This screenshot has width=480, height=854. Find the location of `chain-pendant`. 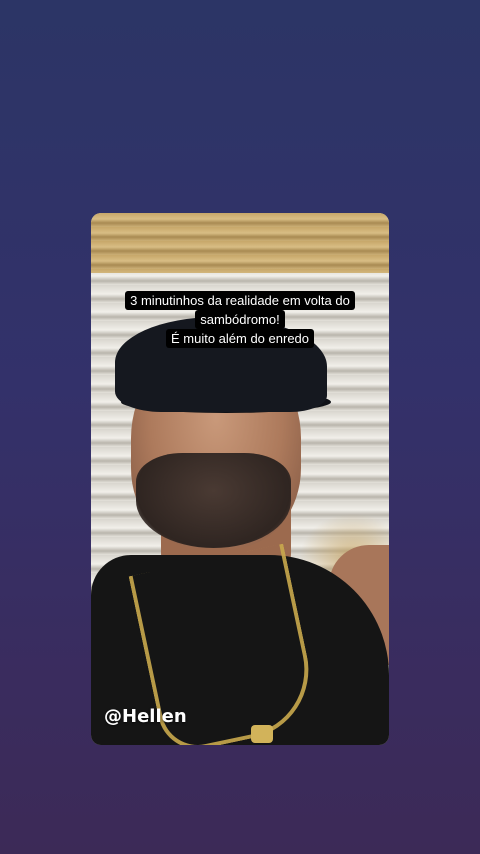

chain-pendant is located at coordinates (262, 734).